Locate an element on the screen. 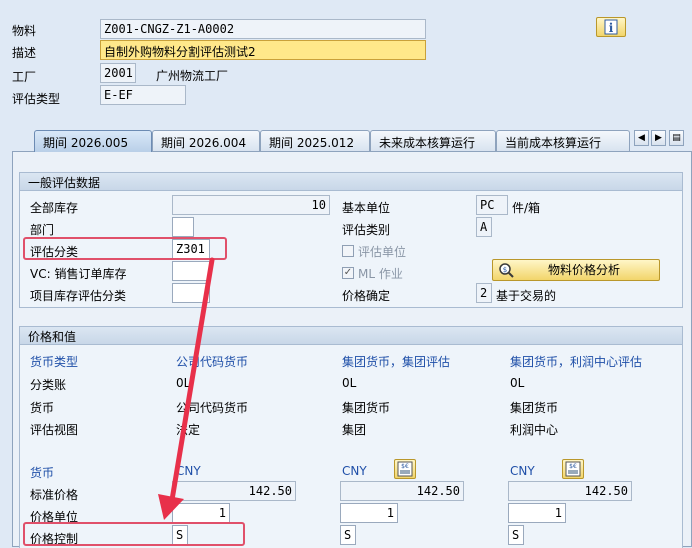 This screenshot has height=548, width=692. annotation-arrow is located at coordinates (186, 388).